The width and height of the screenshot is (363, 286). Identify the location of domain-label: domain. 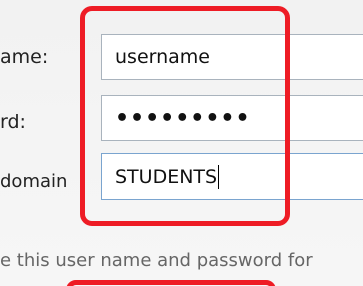
(34, 181).